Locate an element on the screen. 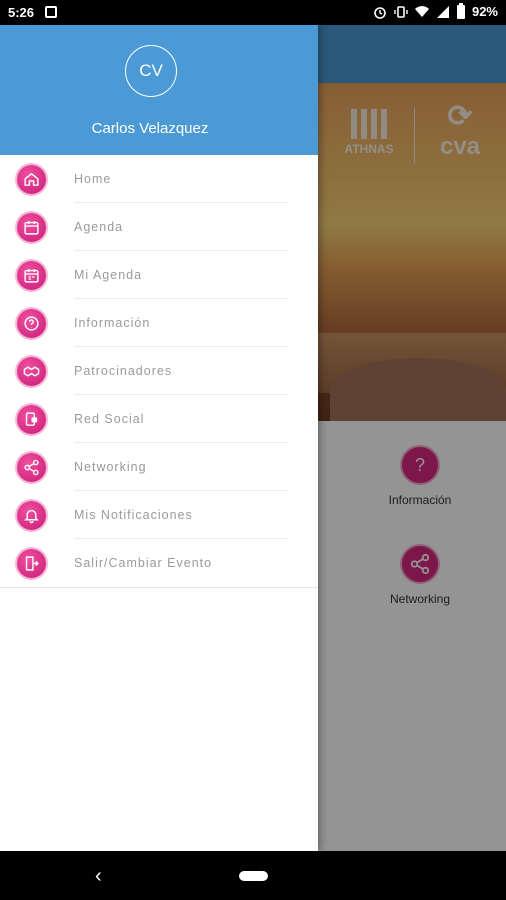  home-icon is located at coordinates (31, 179).